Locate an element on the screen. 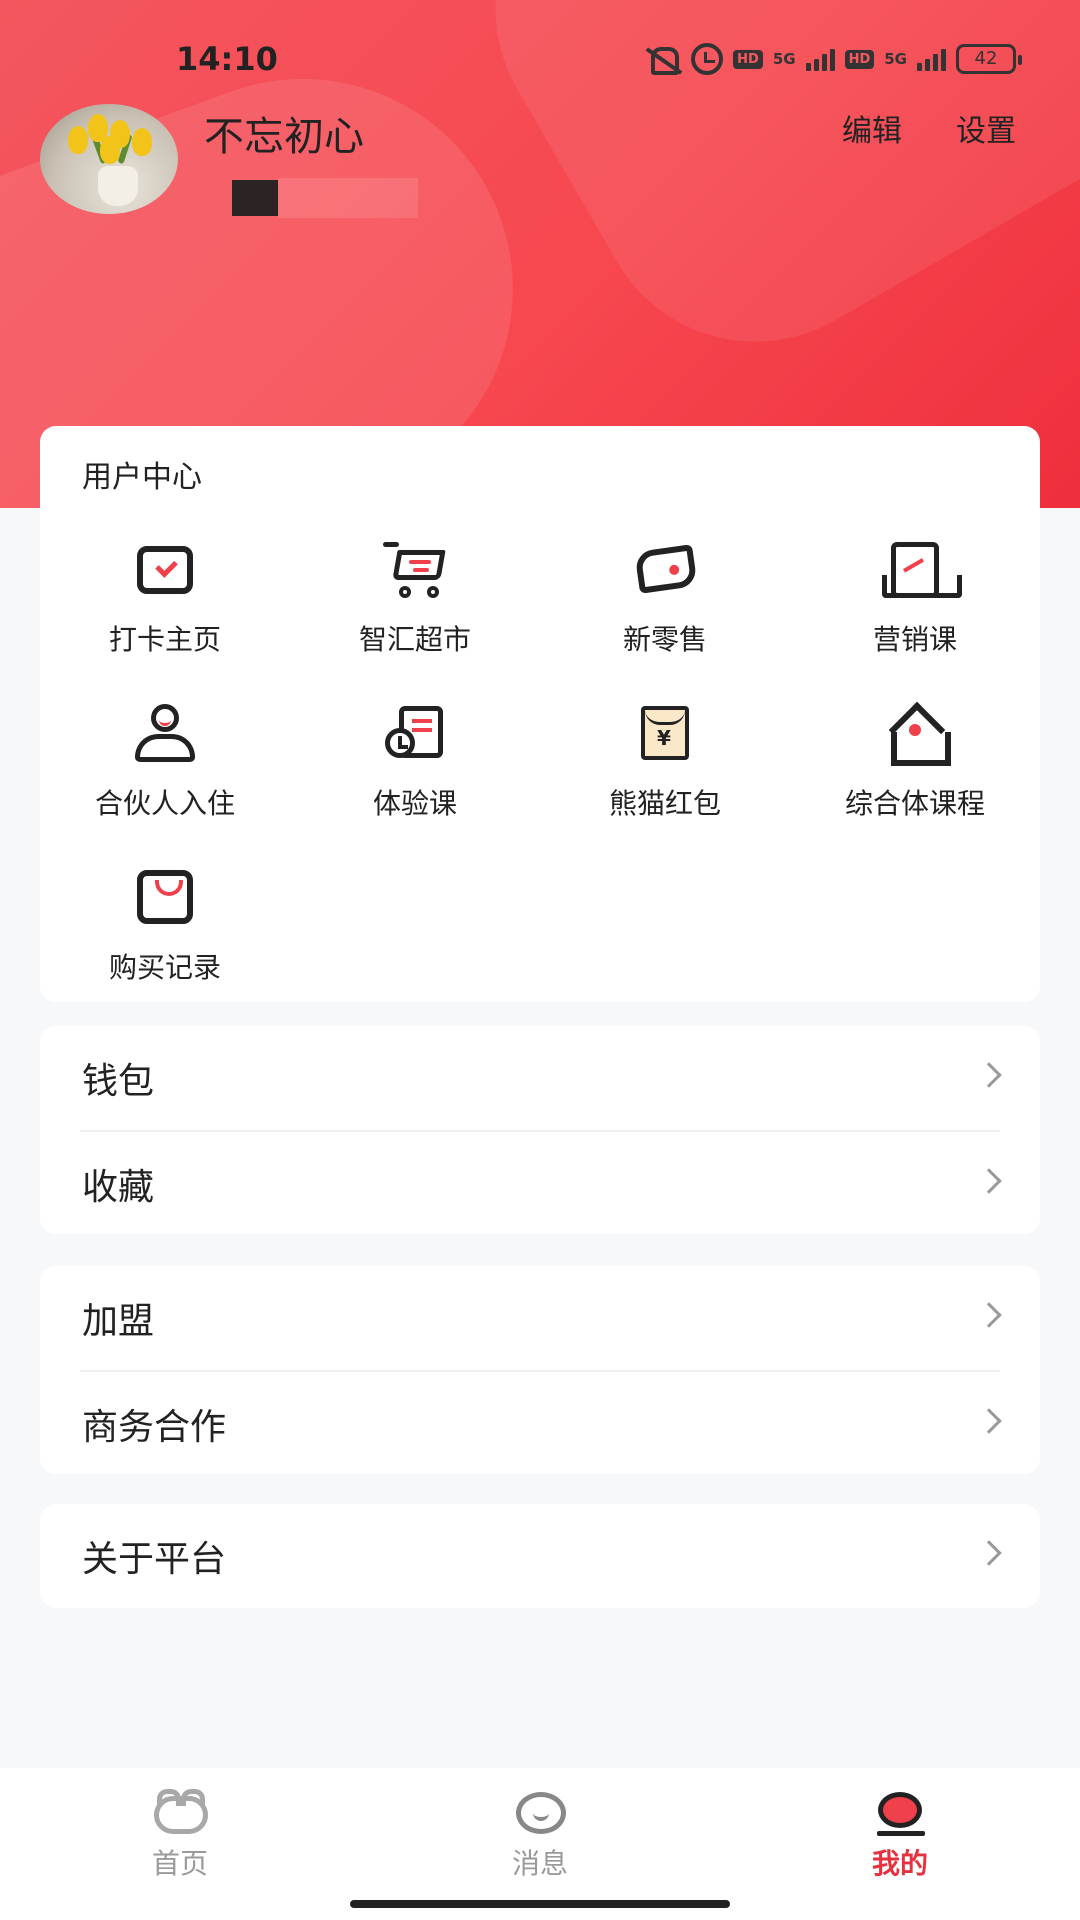 Image resolution: width=1080 pixels, height=1920 pixels. bottom-navigation: 首页 消息 我的 is located at coordinates (540, 1844).